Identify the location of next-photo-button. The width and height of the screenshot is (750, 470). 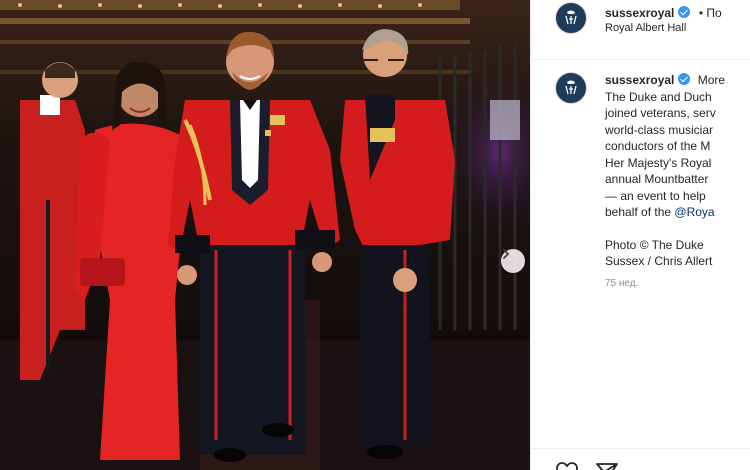
(513, 261).